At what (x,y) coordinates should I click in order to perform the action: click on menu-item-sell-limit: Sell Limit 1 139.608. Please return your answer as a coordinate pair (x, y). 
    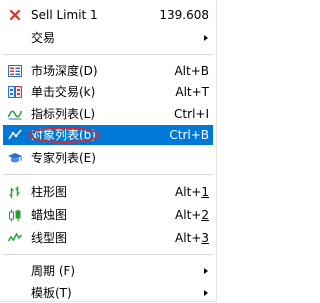
    Looking at the image, I should click on (108, 15).